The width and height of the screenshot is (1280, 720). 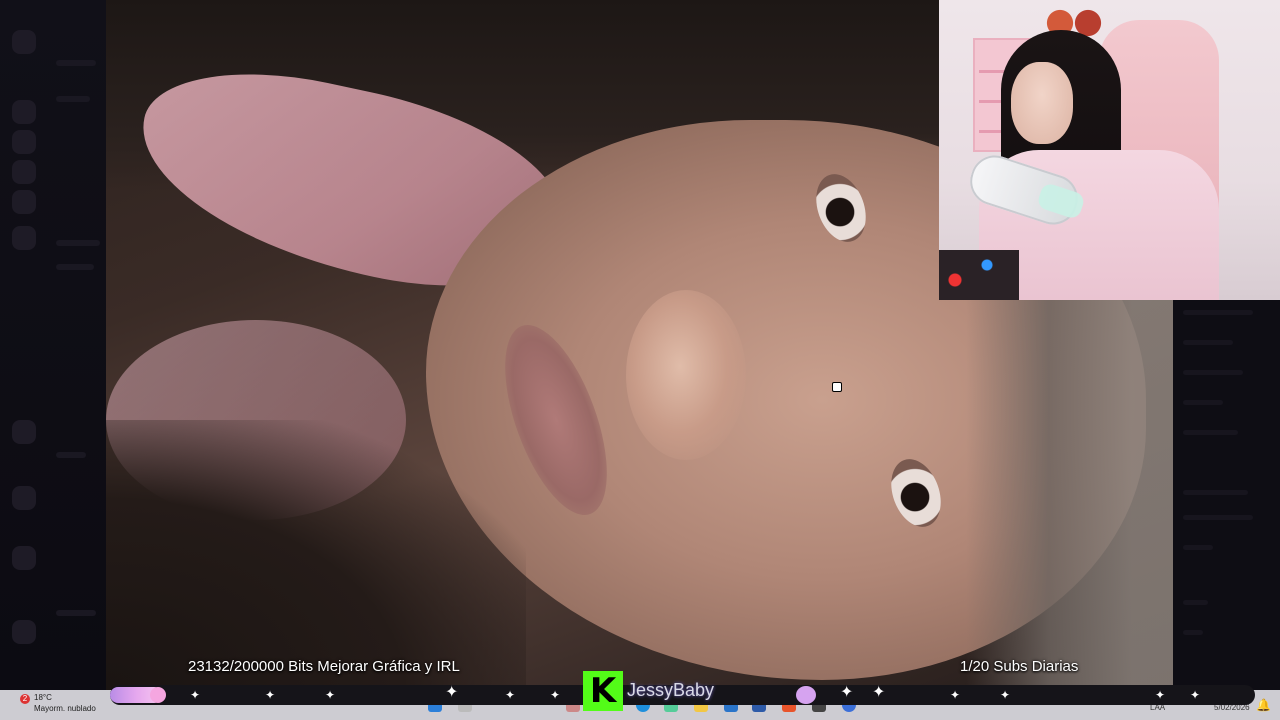 I want to click on weather-widget: 2 18°C Mayorm. nublado, so click(x=69, y=705).